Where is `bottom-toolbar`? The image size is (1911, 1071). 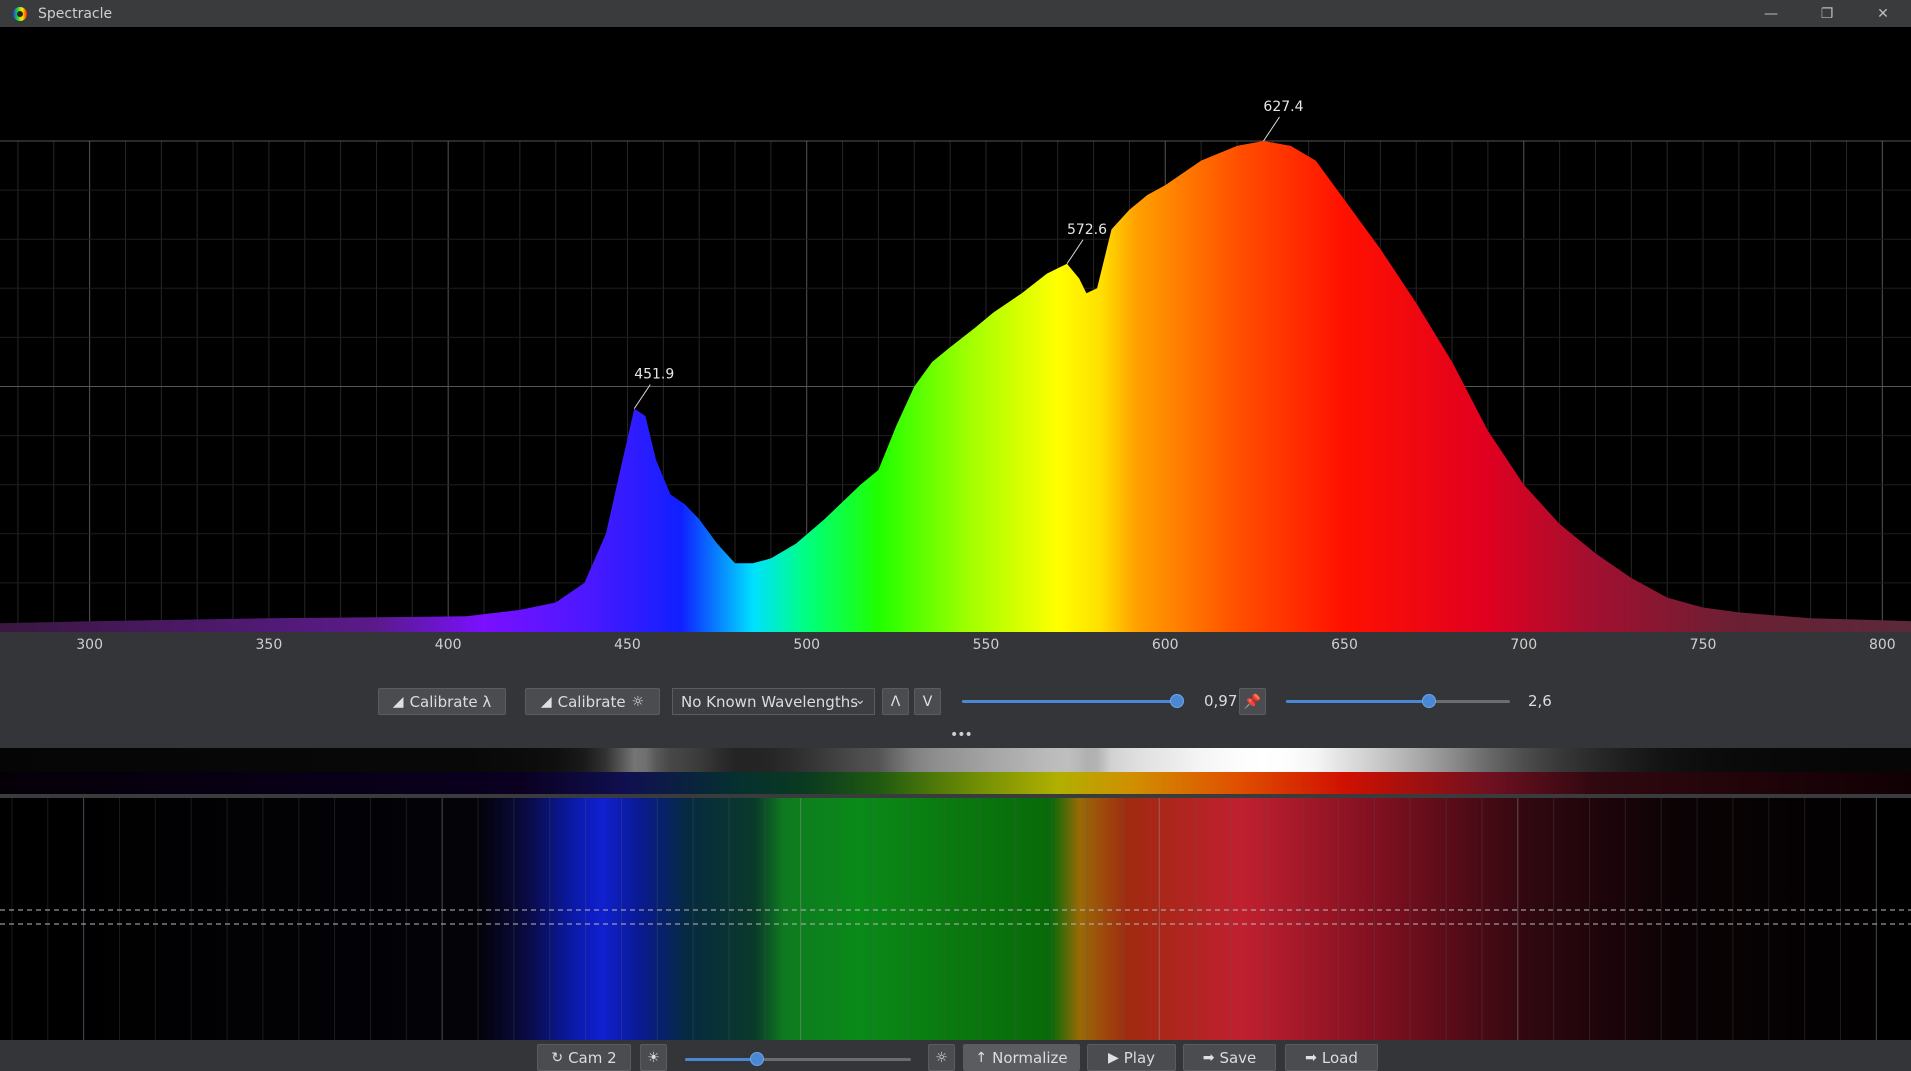
bottom-toolbar is located at coordinates (955, 1055).